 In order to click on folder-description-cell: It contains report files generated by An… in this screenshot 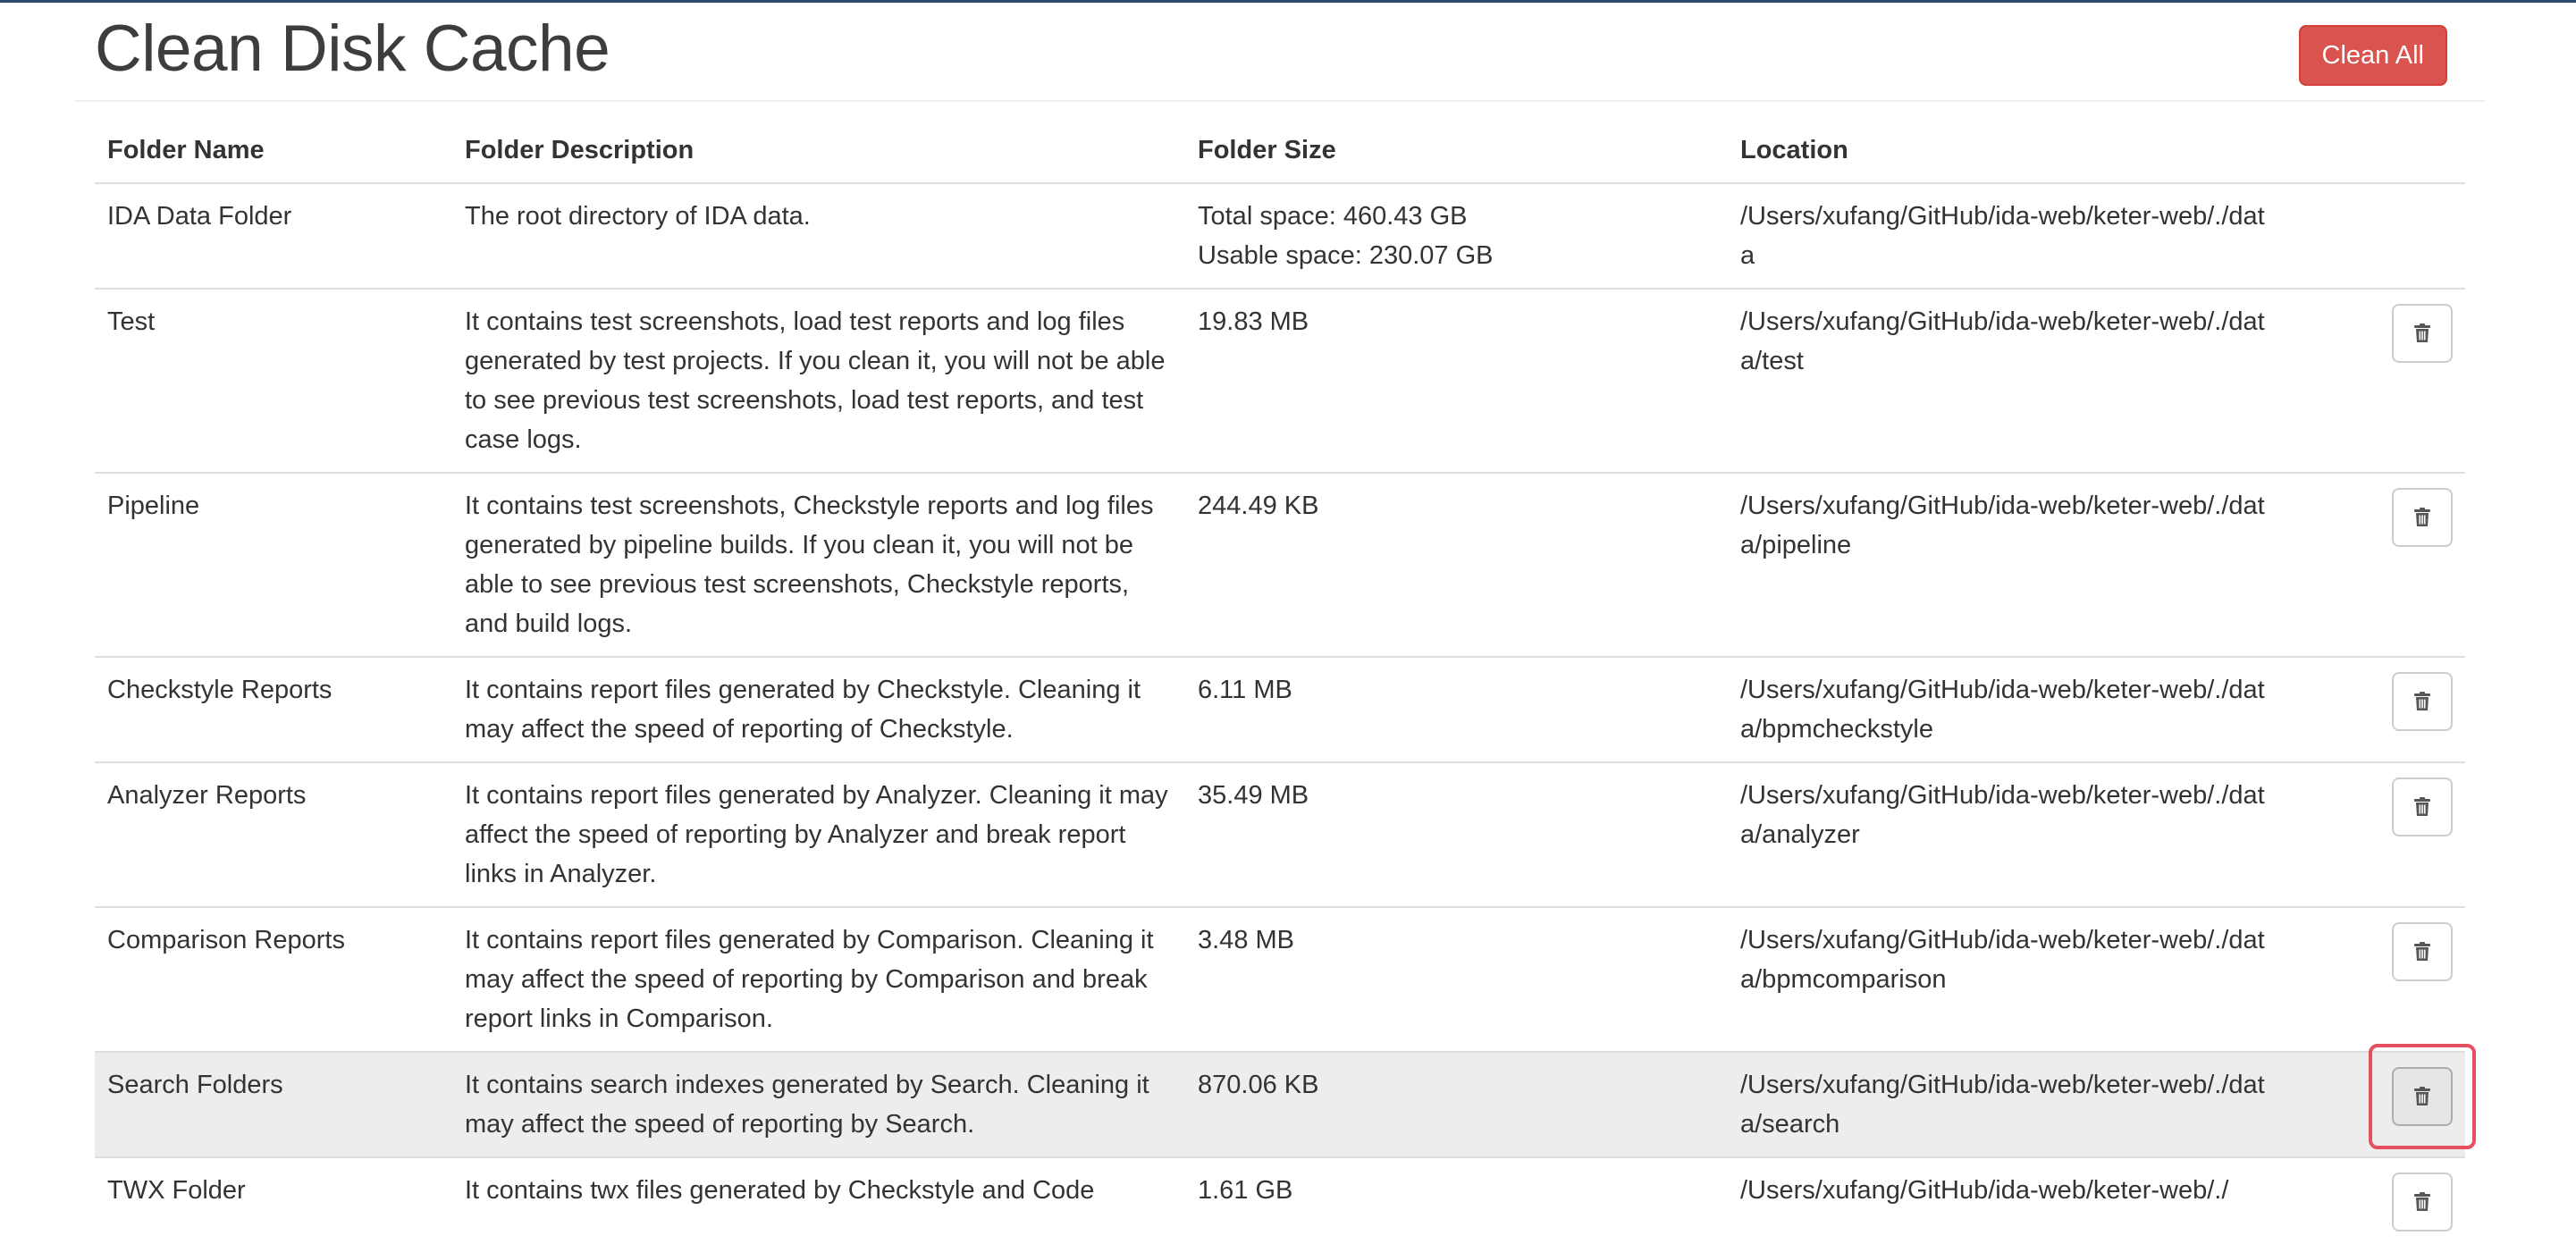, I will do `click(819, 834)`.